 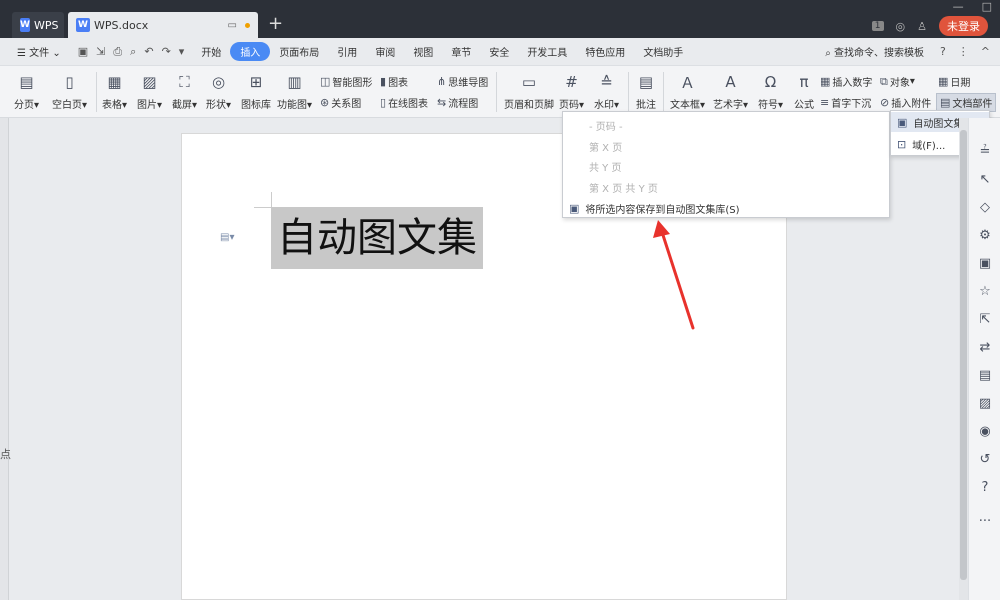 I want to click on shape-button: ◎ 形状▾, so click(x=218, y=91).